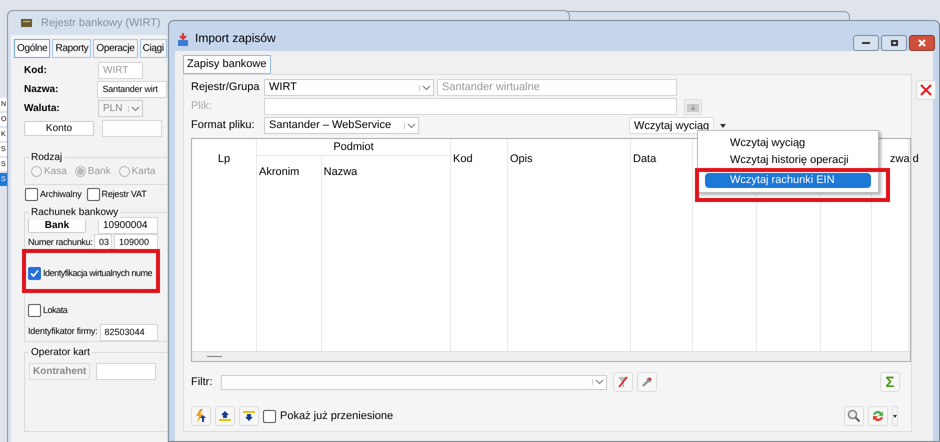  Describe the element at coordinates (788, 143) in the screenshot. I see `menu-item: Wczytaj wyciąg` at that location.